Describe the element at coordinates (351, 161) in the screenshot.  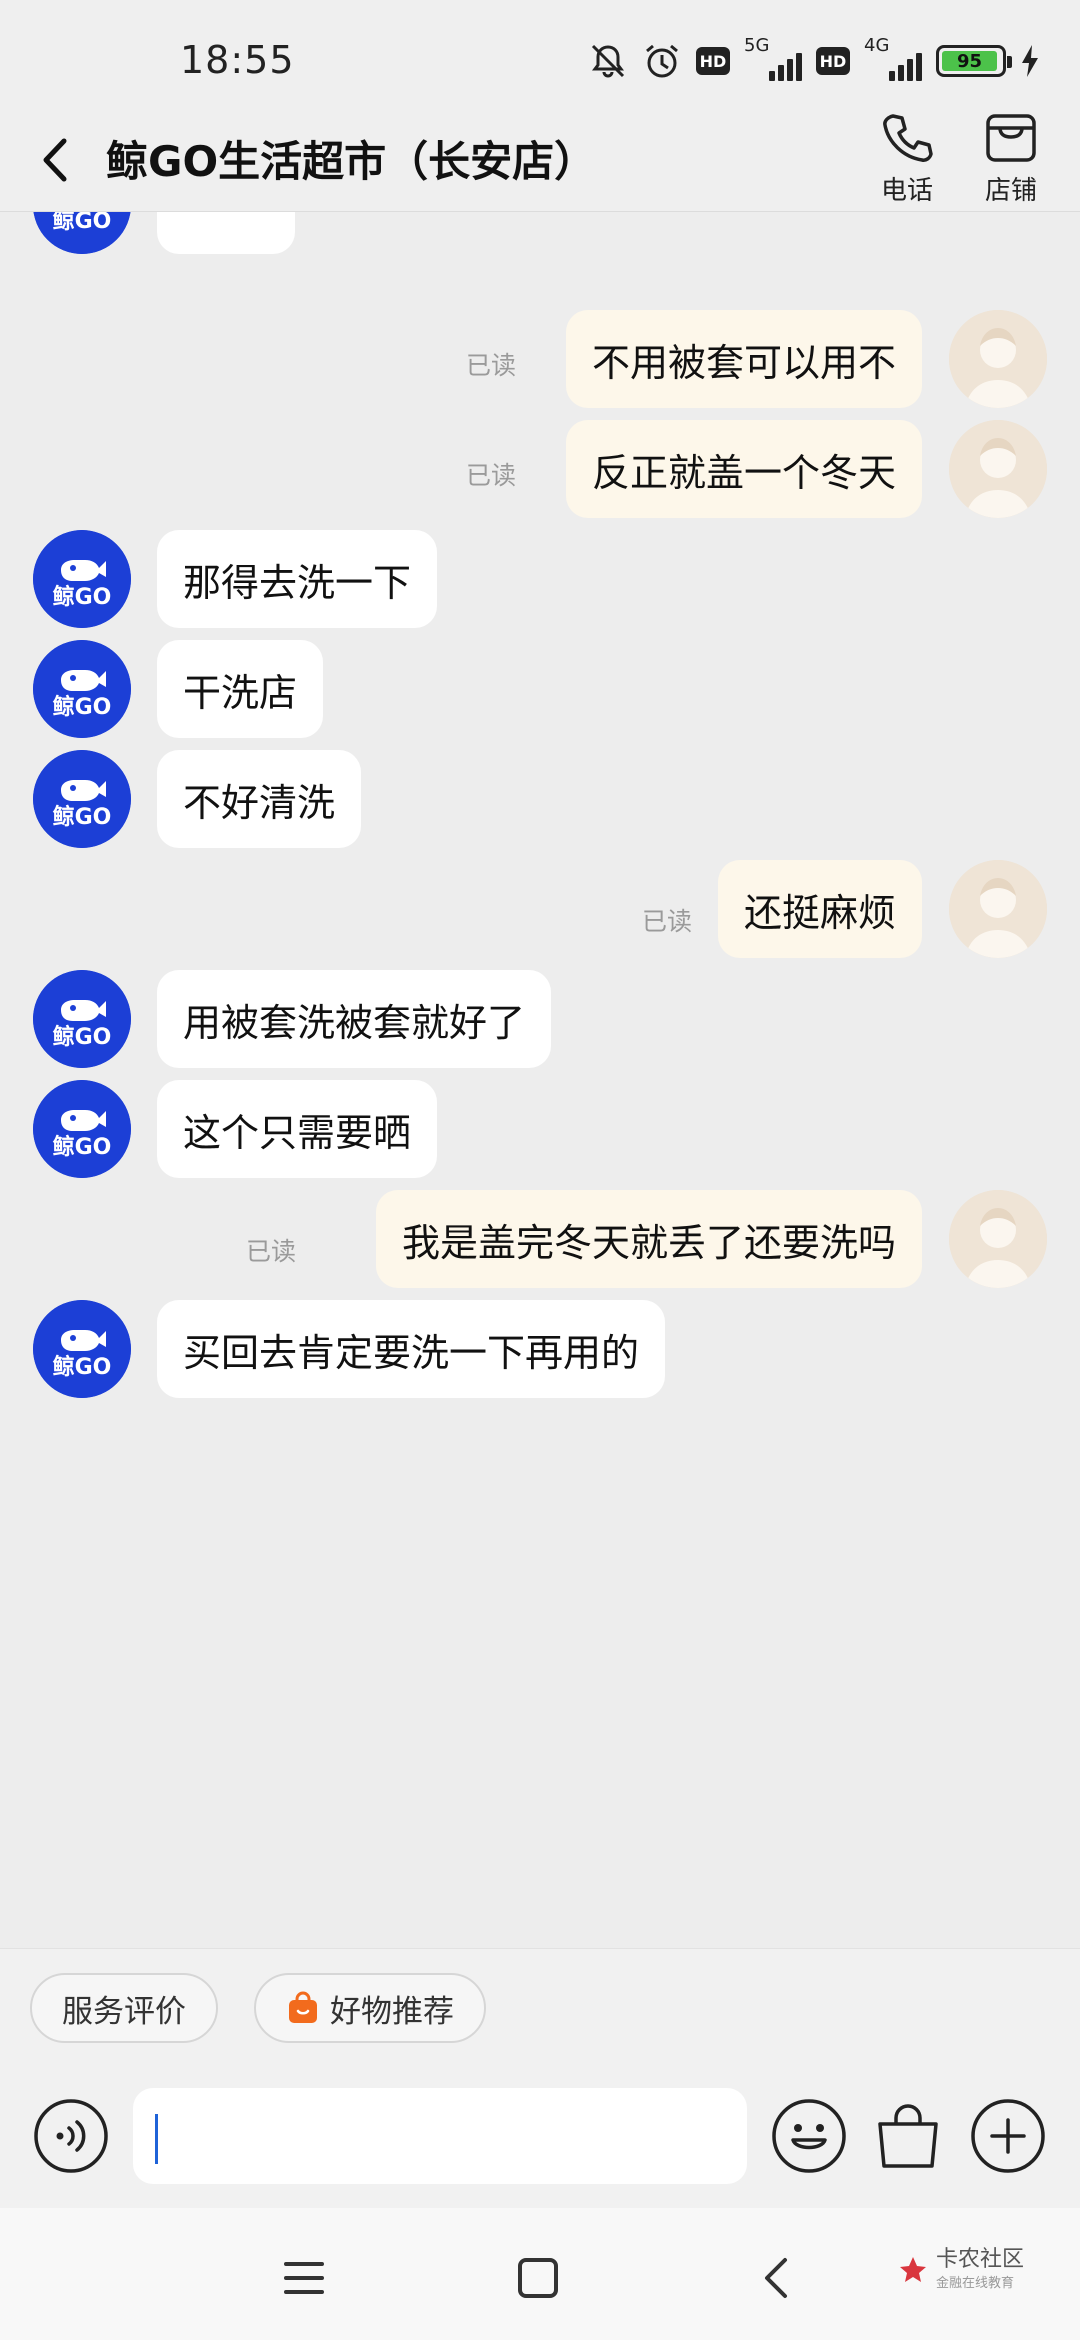
I see `page-title: 鲸GO生活超市（长安店）` at that location.